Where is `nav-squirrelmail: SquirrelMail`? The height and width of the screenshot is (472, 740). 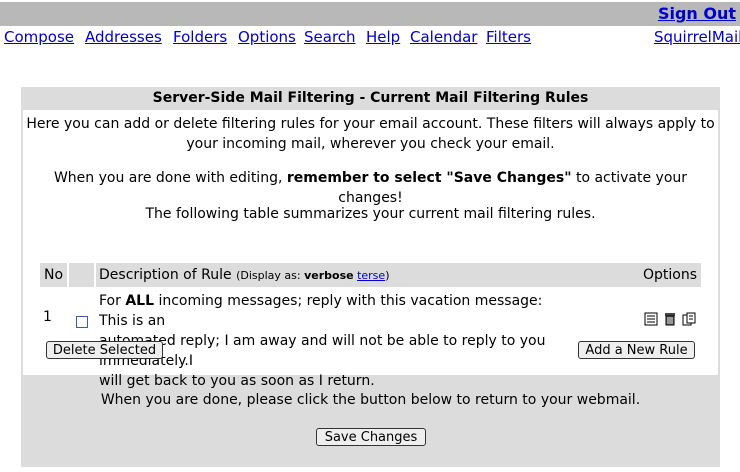
nav-squirrelmail: SquirrelMail is located at coordinates (697, 37).